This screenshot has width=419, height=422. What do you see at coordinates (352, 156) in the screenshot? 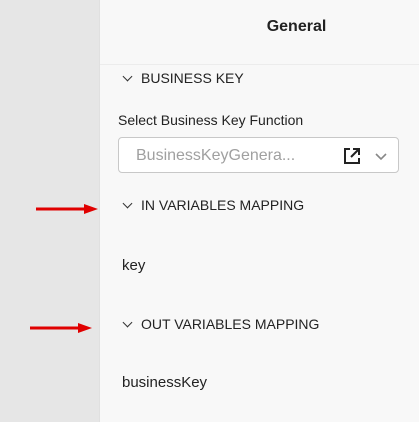
I see `external-link-icon` at bounding box center [352, 156].